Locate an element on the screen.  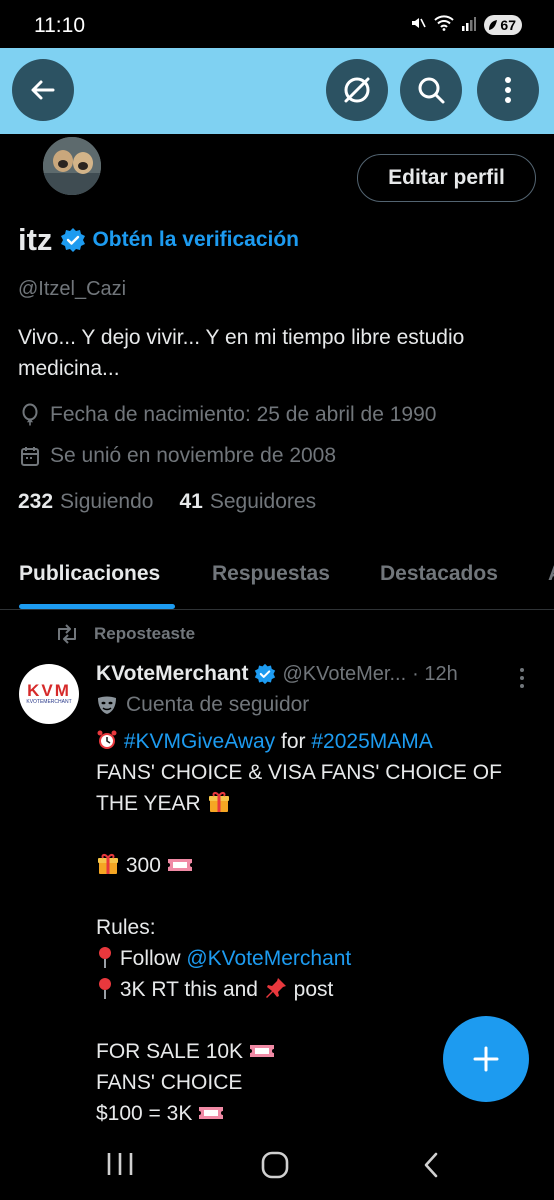
post-author-name: KVoteMerchant is located at coordinates (172, 674).